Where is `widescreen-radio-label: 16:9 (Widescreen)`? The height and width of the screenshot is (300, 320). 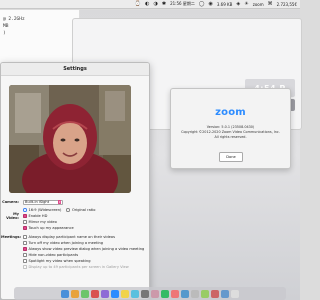 widescreen-radio-label: 16:9 (Widescreen) is located at coordinates (45, 210).